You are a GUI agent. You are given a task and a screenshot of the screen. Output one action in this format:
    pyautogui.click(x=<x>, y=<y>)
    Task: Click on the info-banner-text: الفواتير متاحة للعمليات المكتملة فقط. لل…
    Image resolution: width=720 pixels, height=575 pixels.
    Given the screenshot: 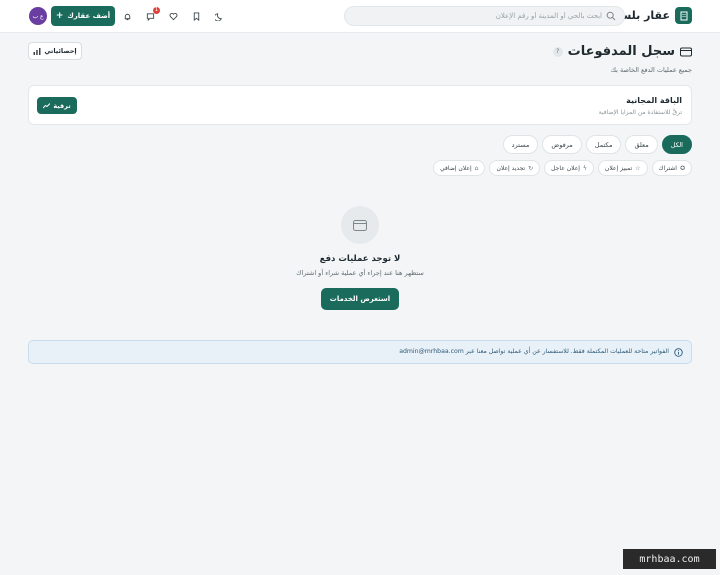 What is the action you would take?
    pyautogui.click(x=534, y=351)
    